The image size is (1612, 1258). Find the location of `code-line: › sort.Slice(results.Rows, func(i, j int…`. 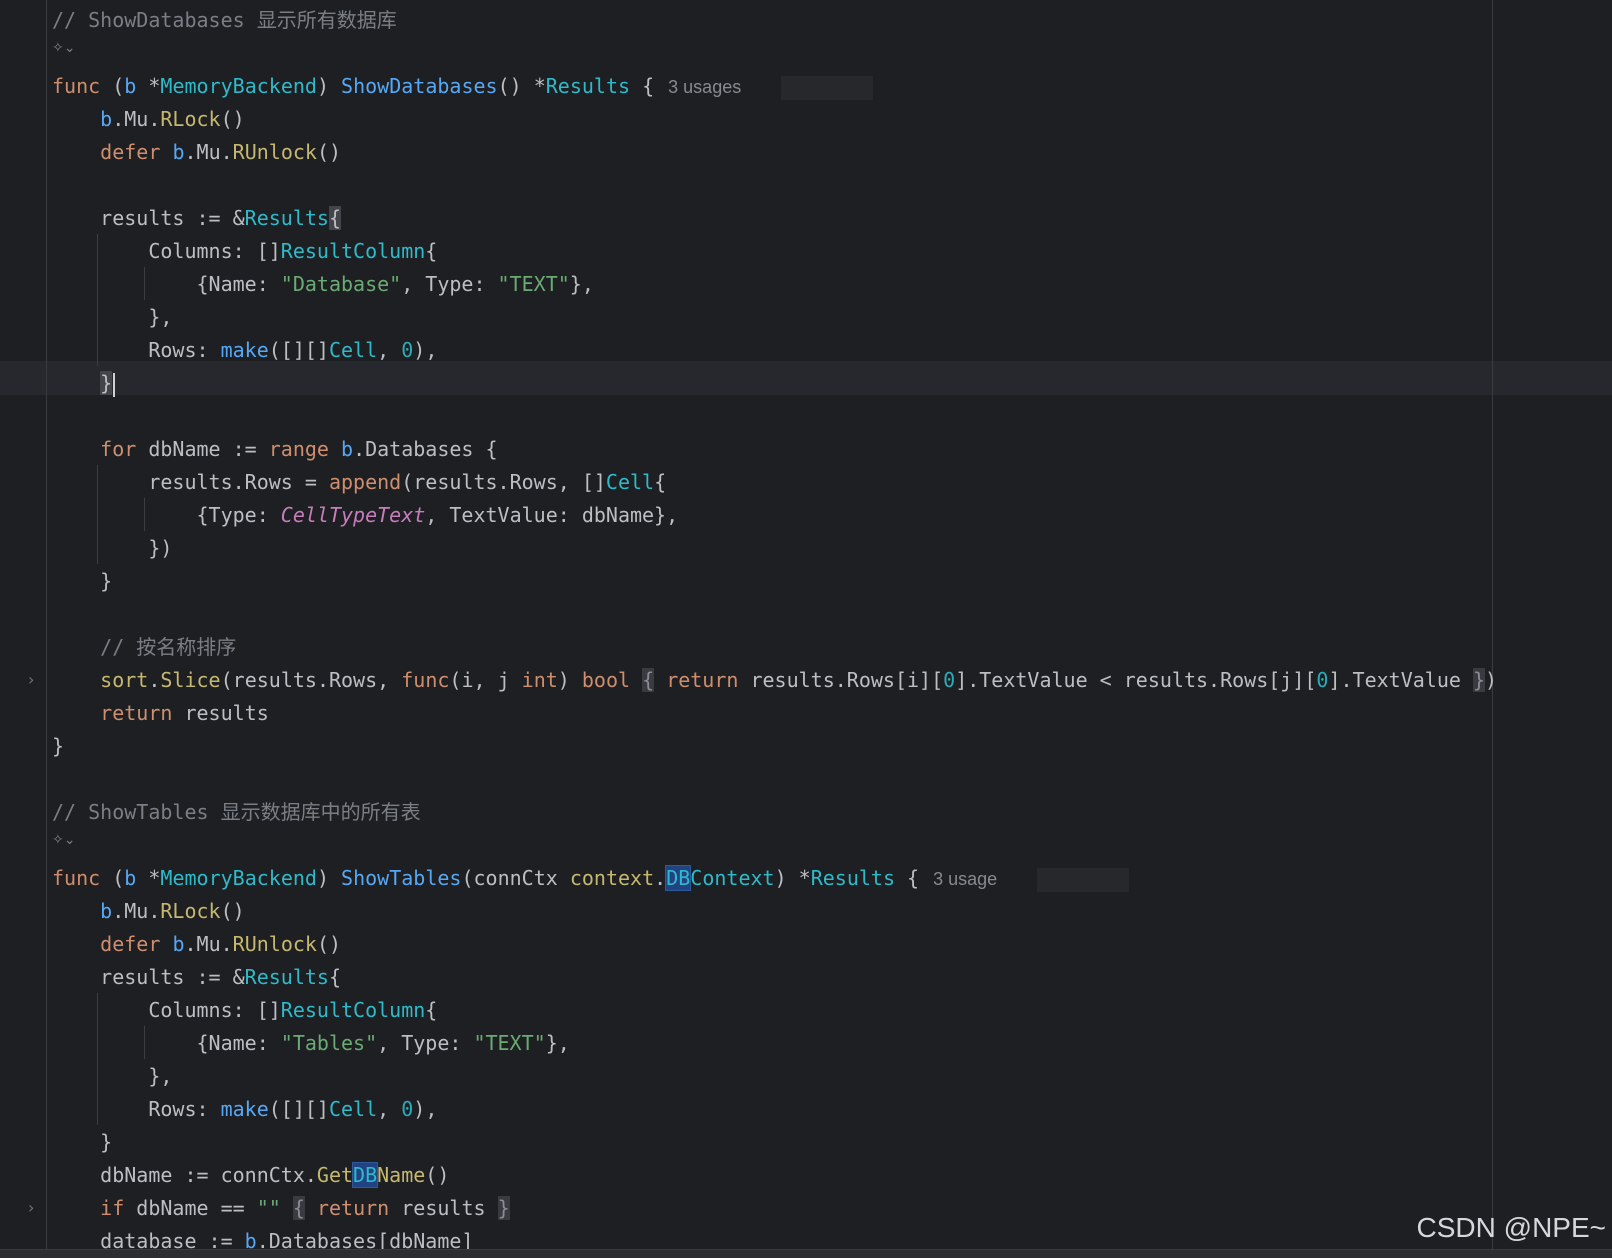

code-line: › sort.Slice(results.Rows, func(i, j int… is located at coordinates (806, 680).